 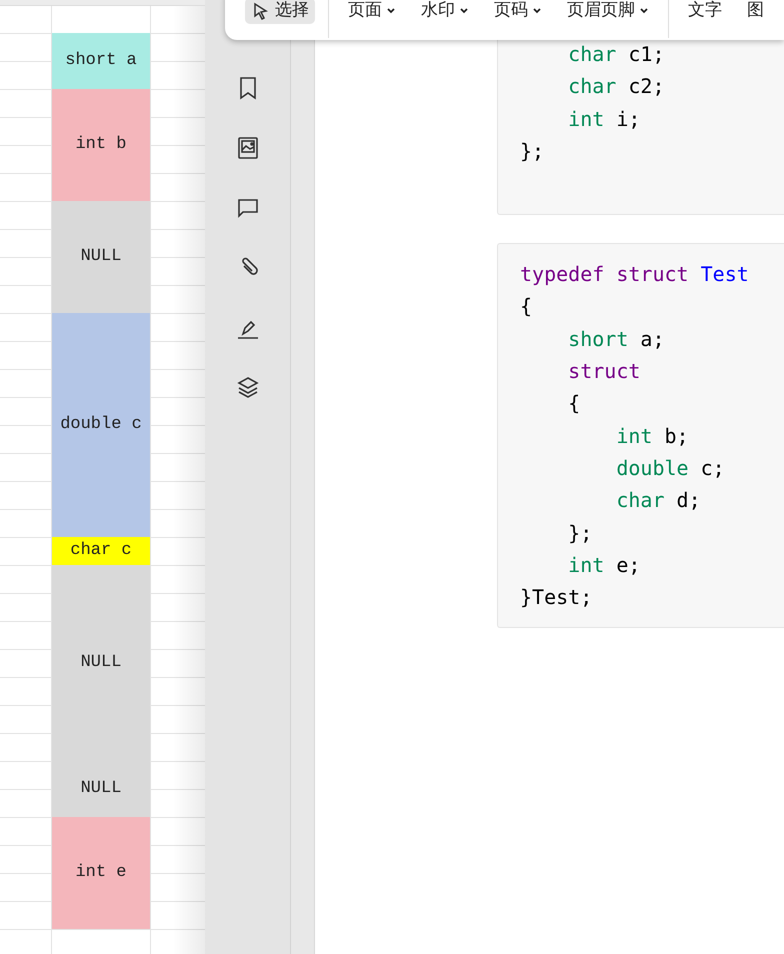 What do you see at coordinates (101, 61) in the screenshot?
I see `memory-cell: short a` at bounding box center [101, 61].